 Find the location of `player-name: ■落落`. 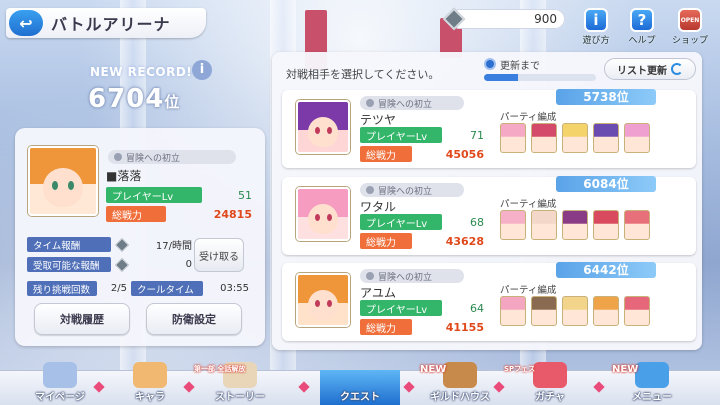

player-name: ■落落 is located at coordinates (124, 176).